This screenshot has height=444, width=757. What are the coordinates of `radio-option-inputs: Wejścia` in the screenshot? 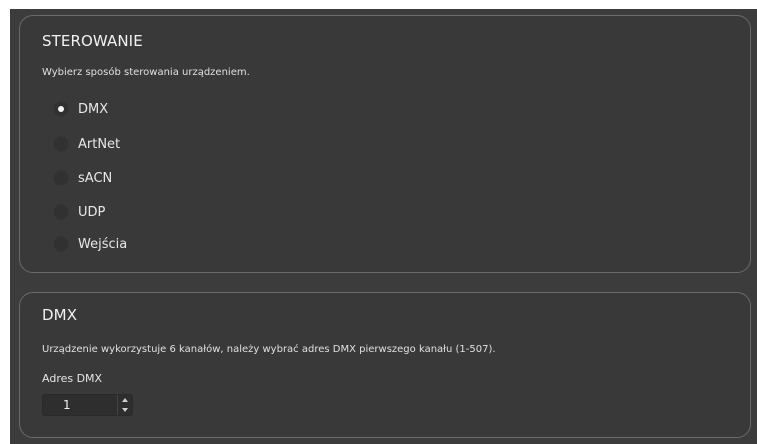 It's located at (90, 244).